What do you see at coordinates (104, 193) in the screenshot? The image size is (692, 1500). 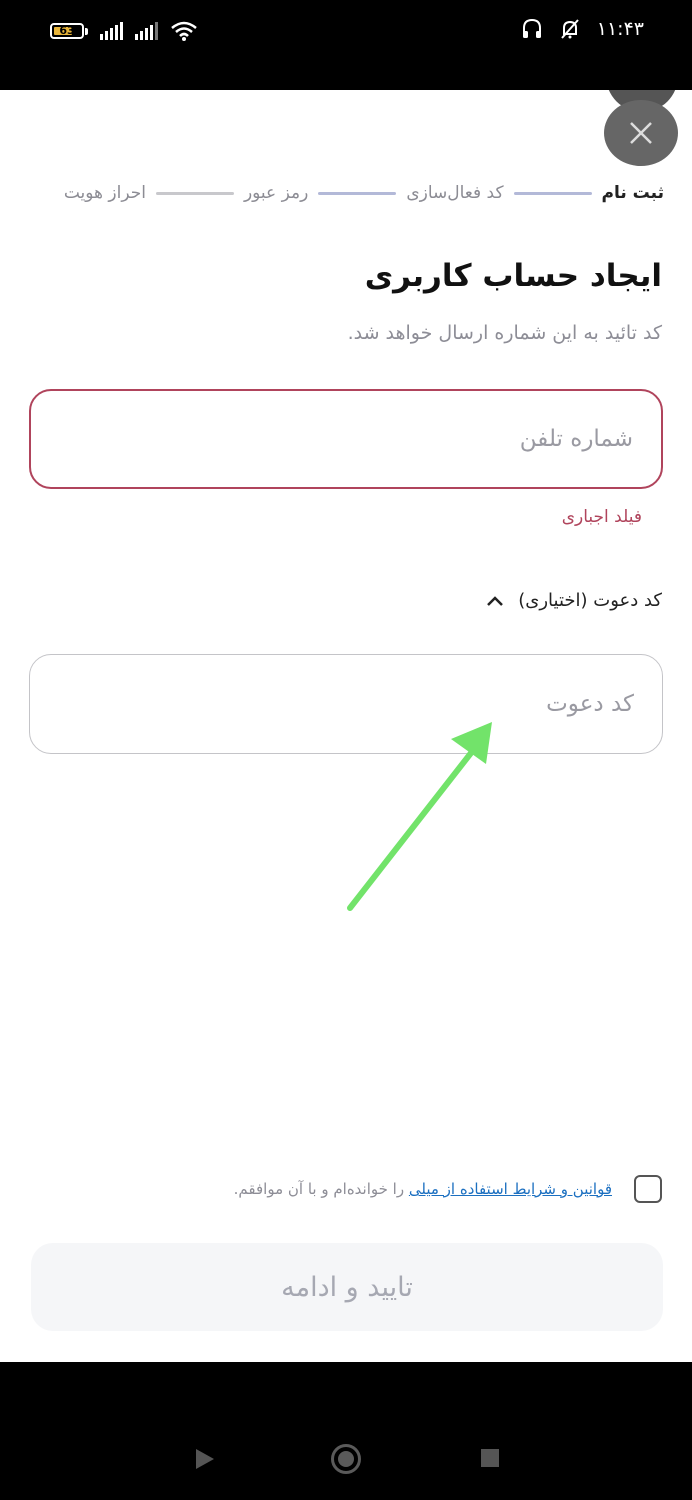 I see `step-identity-verification: احراز هویت` at bounding box center [104, 193].